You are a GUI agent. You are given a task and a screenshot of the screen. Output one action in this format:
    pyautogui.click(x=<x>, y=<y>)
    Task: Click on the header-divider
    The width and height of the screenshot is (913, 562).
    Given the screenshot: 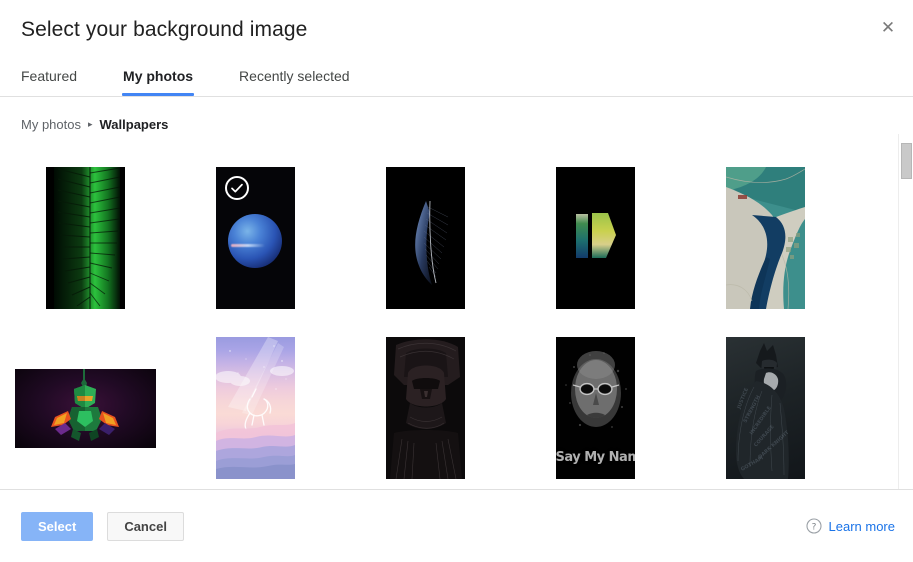 What is the action you would take?
    pyautogui.click(x=456, y=96)
    